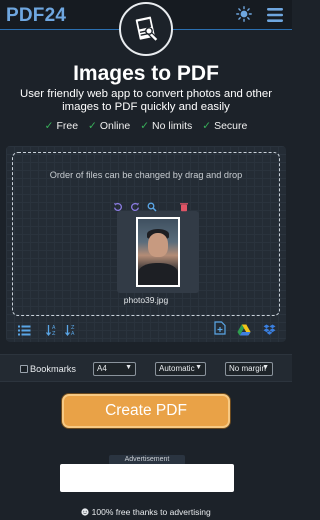 The width and height of the screenshot is (320, 520). Describe the element at coordinates (67, 126) in the screenshot. I see `feature-label: Free` at that location.